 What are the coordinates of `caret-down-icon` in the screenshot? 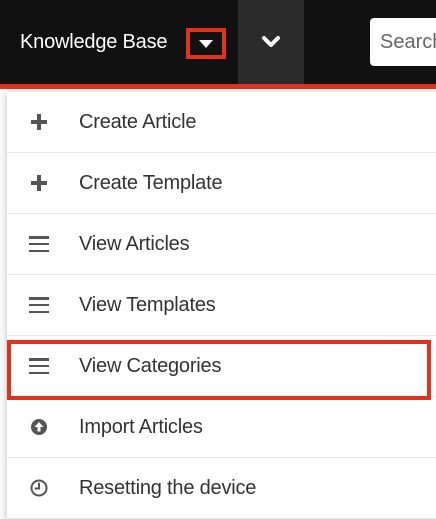 It's located at (206, 43).